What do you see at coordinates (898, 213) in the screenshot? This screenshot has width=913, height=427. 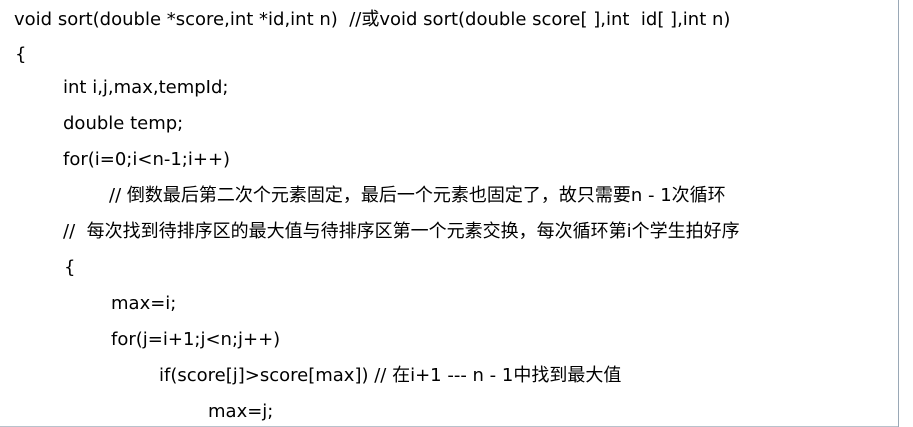 I see `page-edge-divider` at bounding box center [898, 213].